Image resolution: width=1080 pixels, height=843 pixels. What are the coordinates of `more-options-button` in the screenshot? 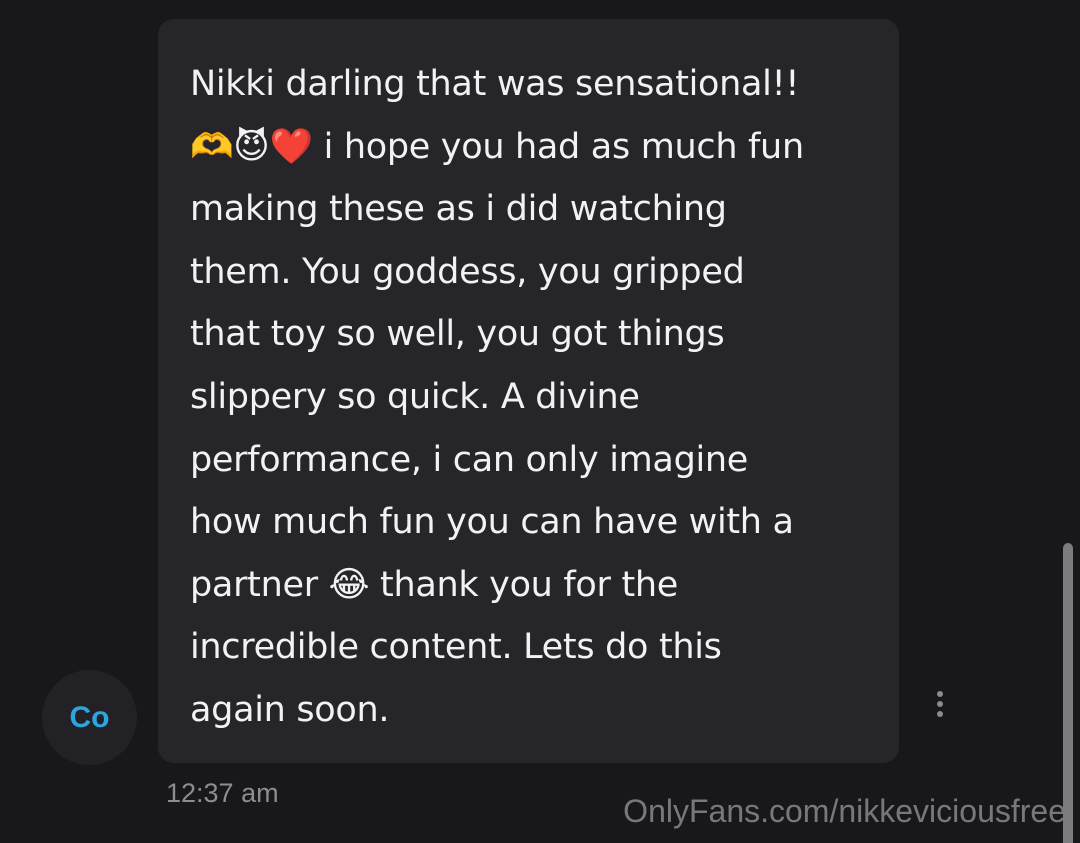 It's located at (940, 704).